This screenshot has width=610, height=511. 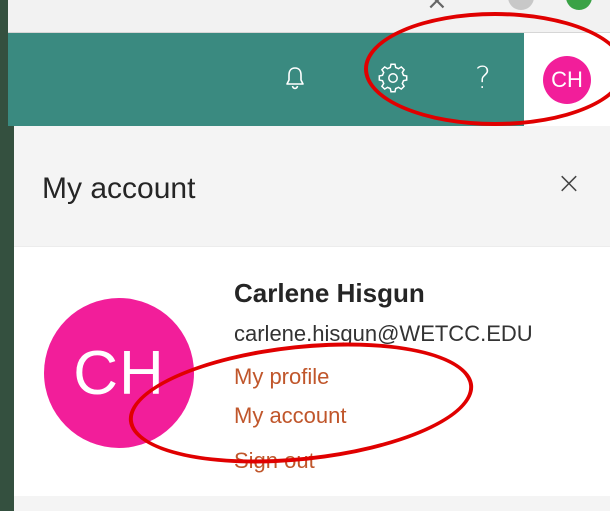 I want to click on browser-chrome: ×, so click(x=309, y=16).